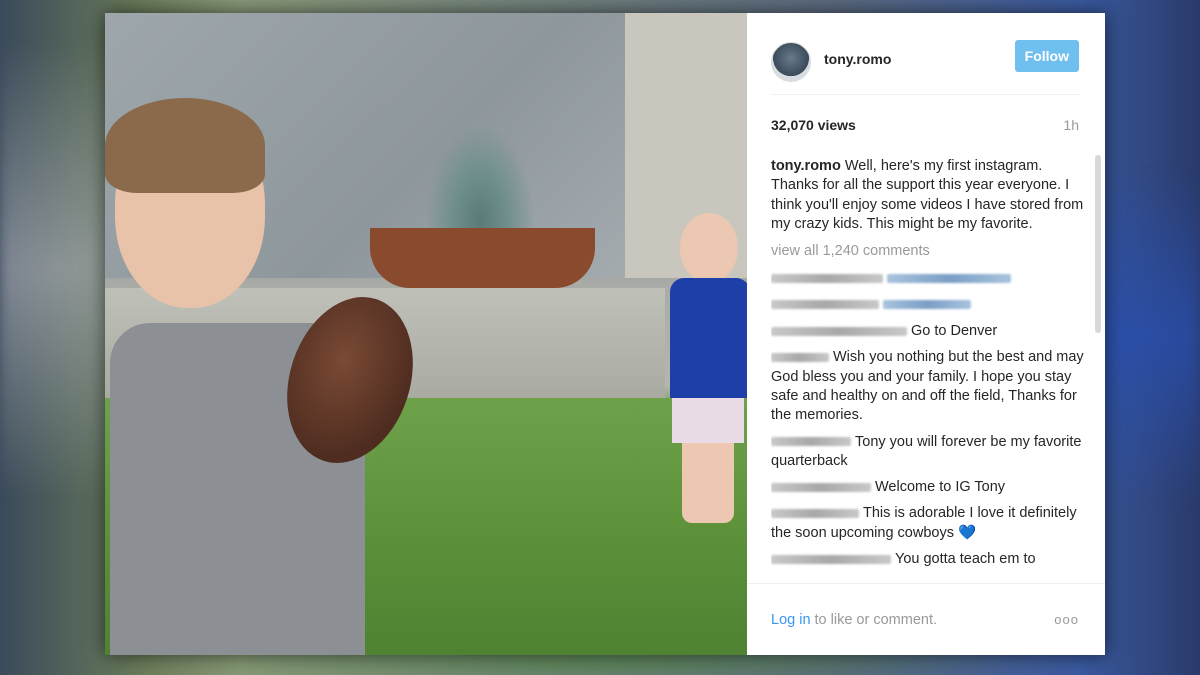 This screenshot has height=675, width=1200. I want to click on post-header: tony.romo Follow, so click(925, 64).